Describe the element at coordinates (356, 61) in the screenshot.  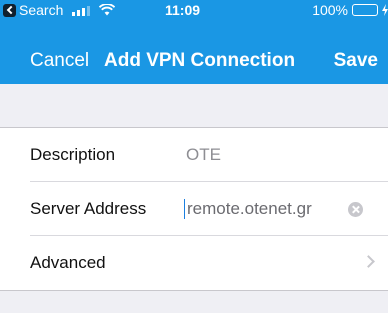
I see `save-button: Save` at that location.